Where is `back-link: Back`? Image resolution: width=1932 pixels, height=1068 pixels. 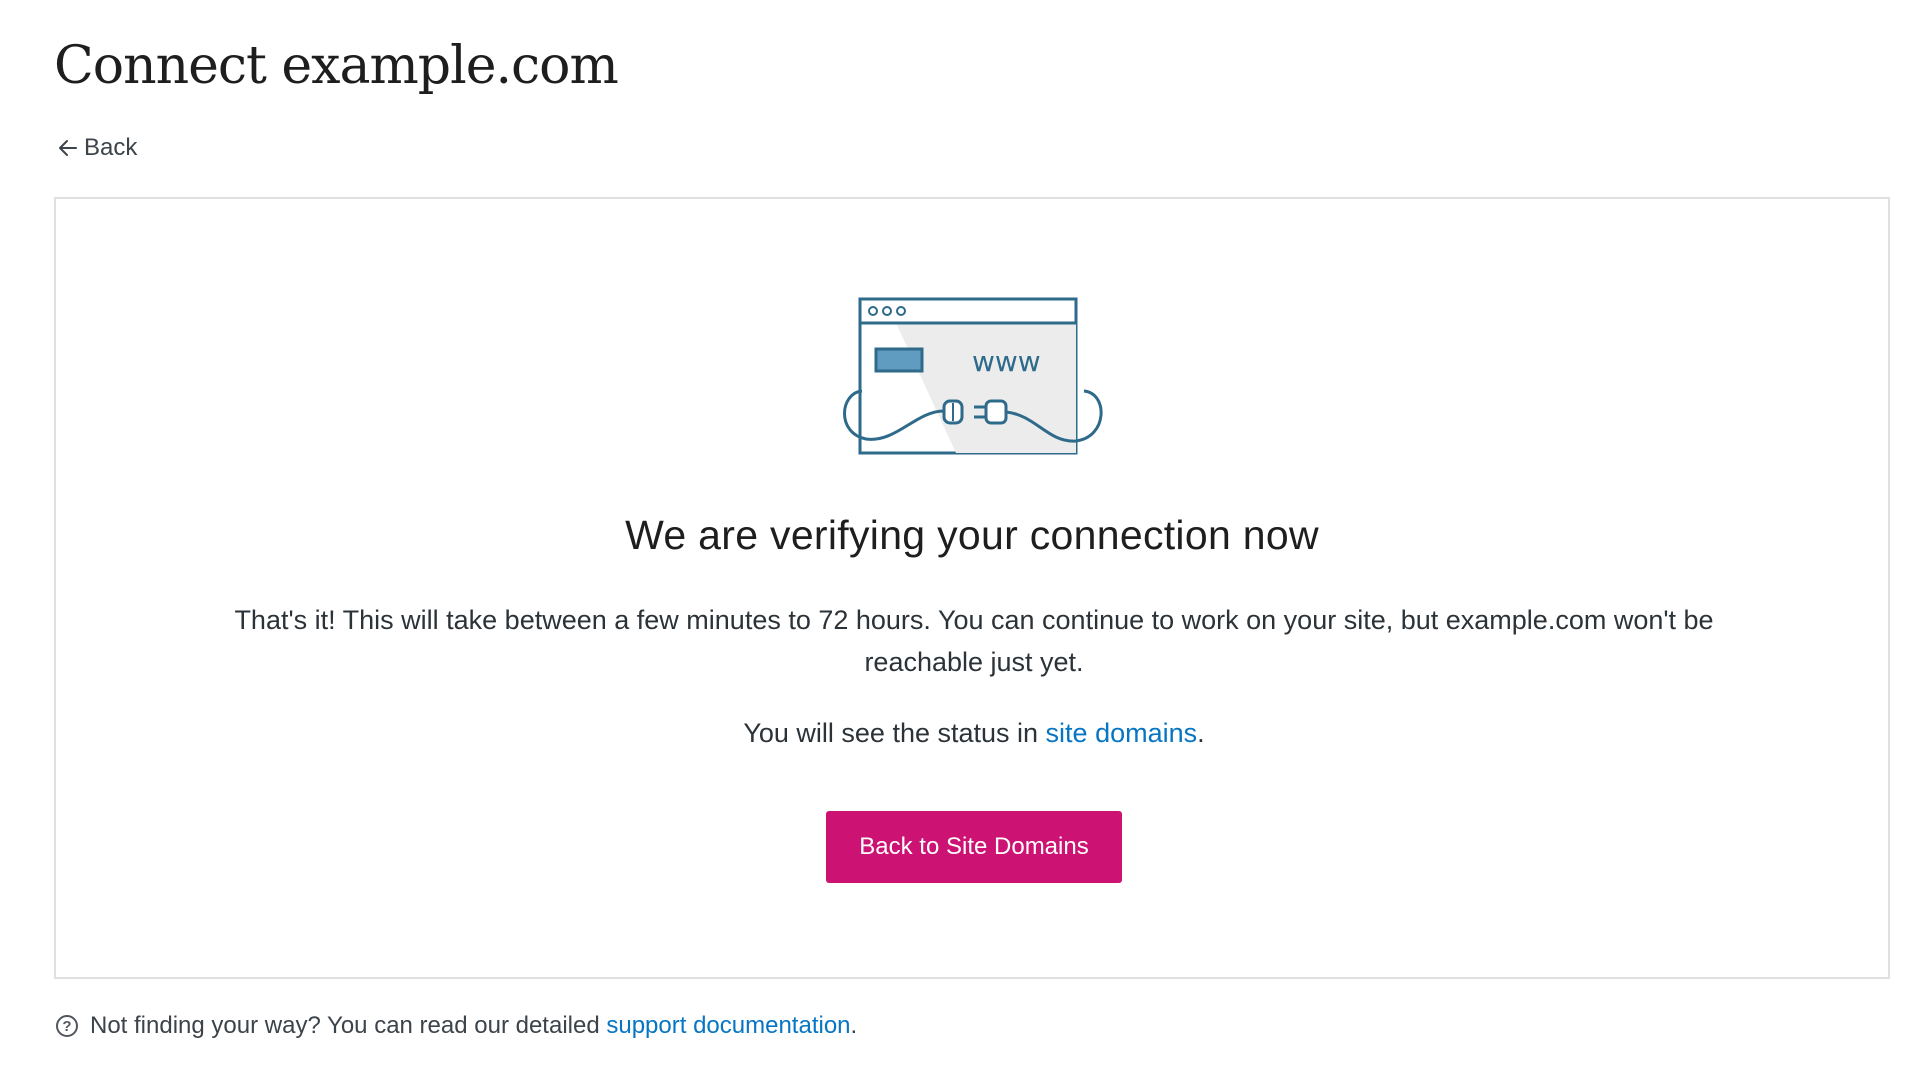
back-link: Back is located at coordinates (96, 148).